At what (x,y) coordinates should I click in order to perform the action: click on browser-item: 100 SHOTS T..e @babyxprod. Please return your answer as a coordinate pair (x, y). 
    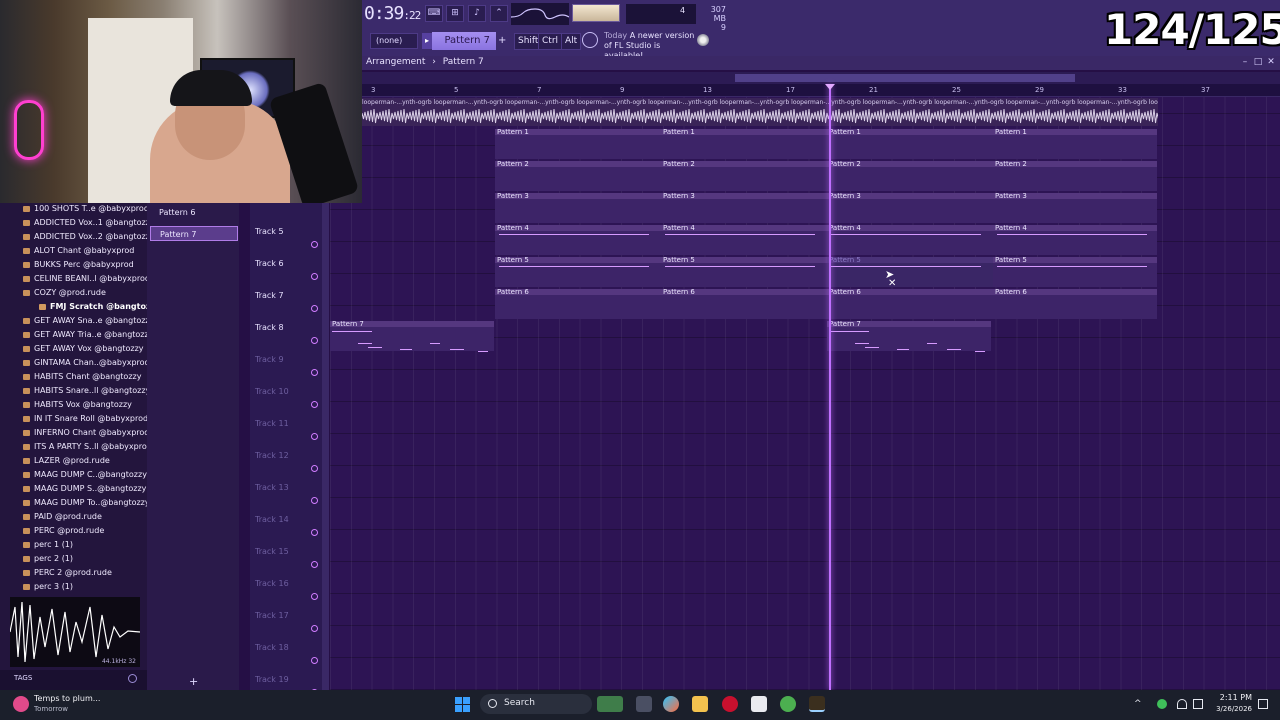
    Looking at the image, I should click on (86, 208).